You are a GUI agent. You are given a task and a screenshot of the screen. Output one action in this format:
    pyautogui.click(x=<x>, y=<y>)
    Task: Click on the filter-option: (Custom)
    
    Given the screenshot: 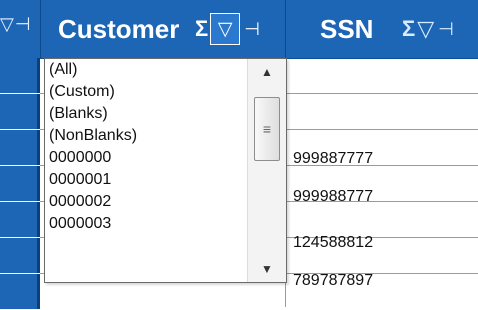 What is the action you would take?
    pyautogui.click(x=145, y=92)
    